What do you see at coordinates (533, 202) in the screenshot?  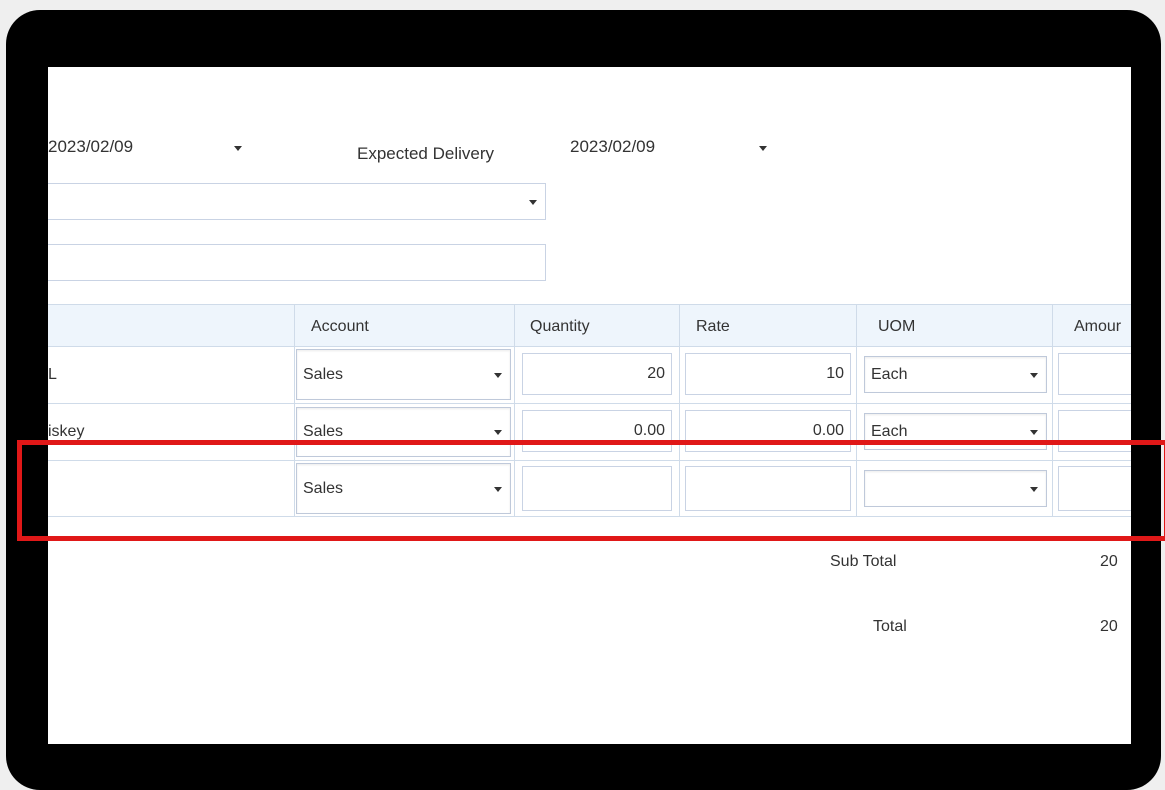 I see `header-select-caret-down-icon` at bounding box center [533, 202].